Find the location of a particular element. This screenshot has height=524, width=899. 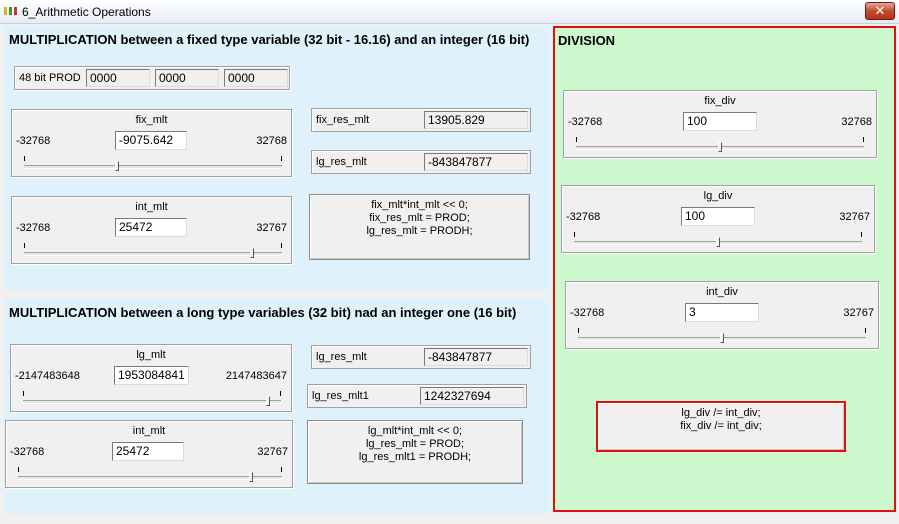

int-div-max: 32767 is located at coordinates (858, 313).